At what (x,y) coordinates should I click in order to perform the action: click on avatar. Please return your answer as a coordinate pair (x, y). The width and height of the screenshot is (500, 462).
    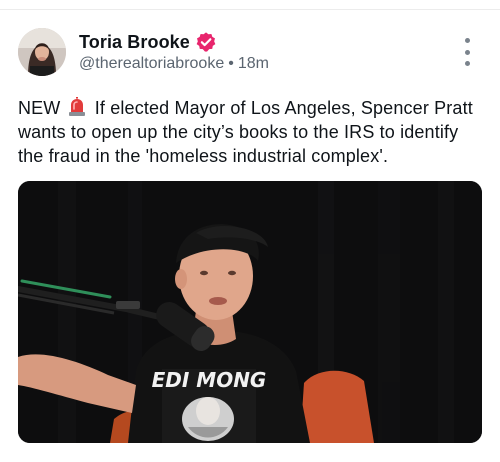
    Looking at the image, I should click on (42, 52).